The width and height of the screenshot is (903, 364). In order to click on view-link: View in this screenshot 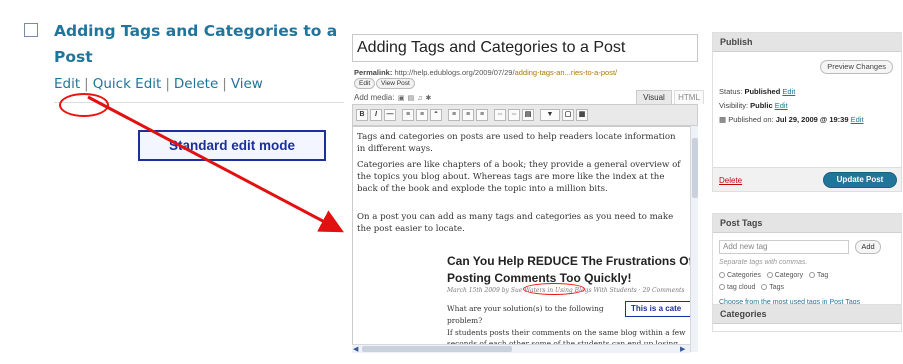, I will do `click(247, 84)`.